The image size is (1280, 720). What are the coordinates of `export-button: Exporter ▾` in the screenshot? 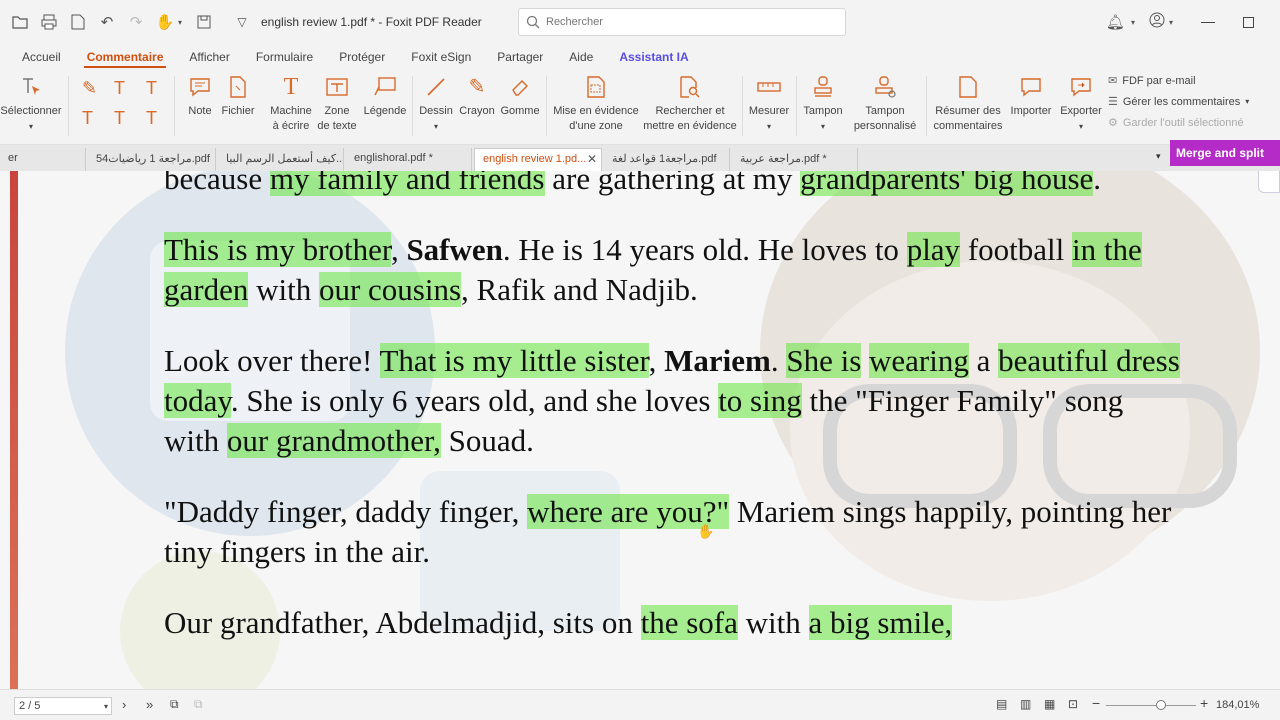 It's located at (1081, 107).